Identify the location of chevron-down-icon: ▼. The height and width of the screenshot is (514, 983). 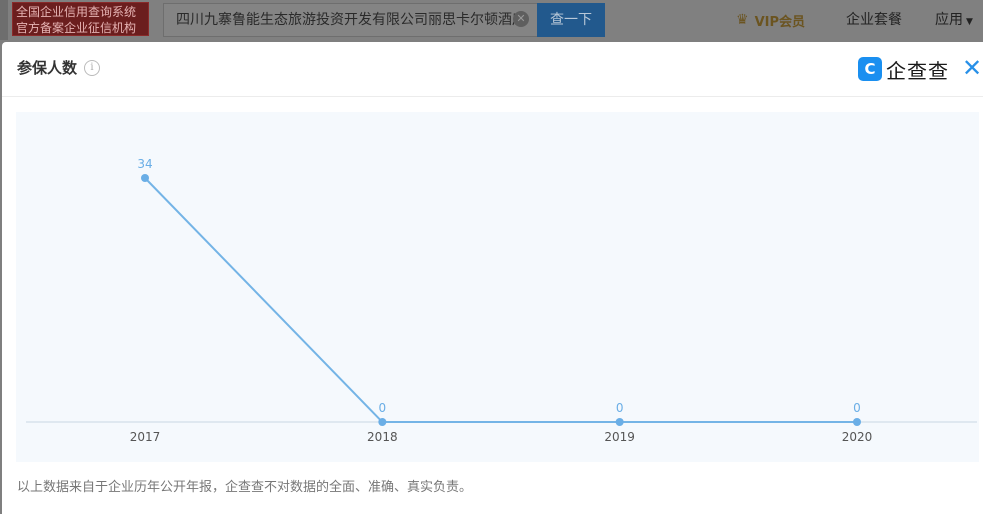
(969, 22).